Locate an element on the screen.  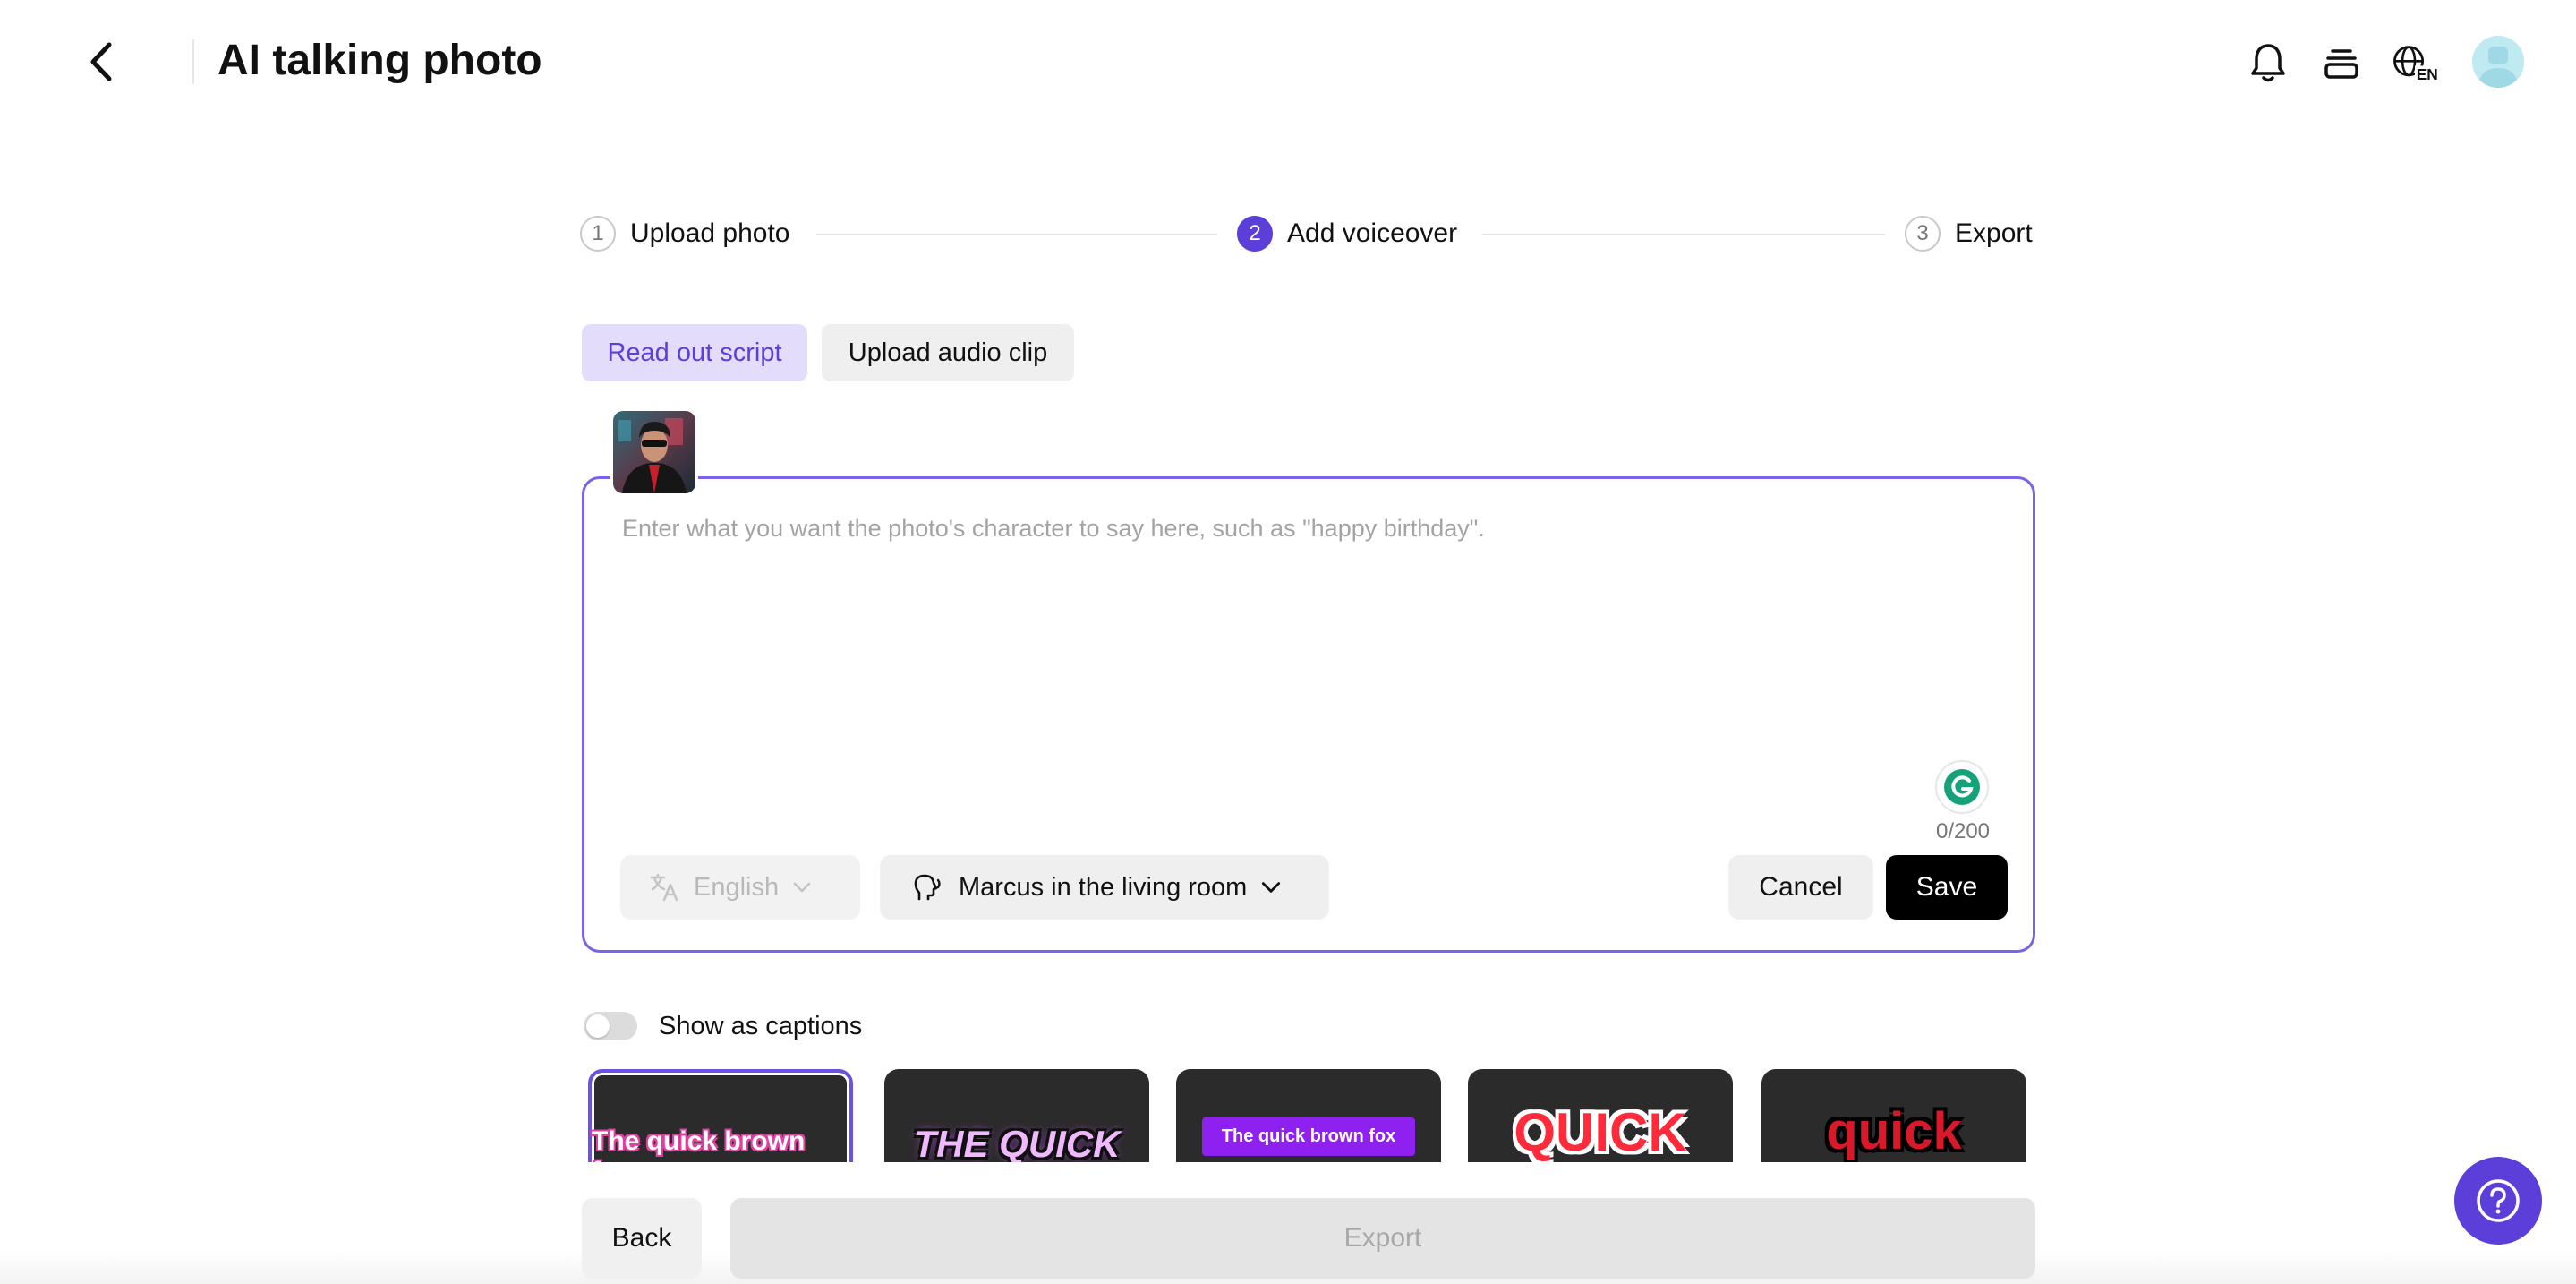
cancel-button: Cancel is located at coordinates (1800, 888).